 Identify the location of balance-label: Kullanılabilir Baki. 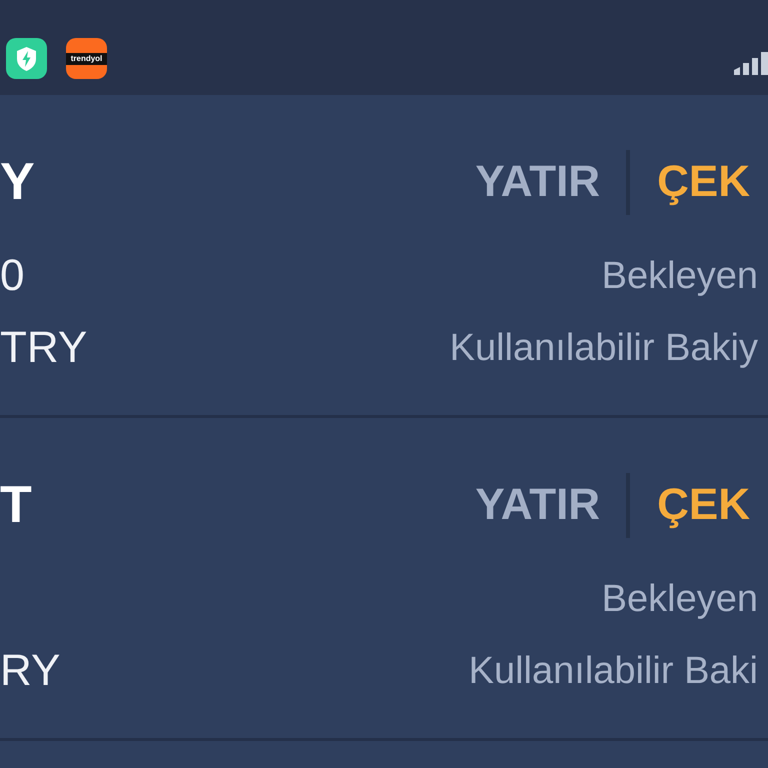
(613, 671).